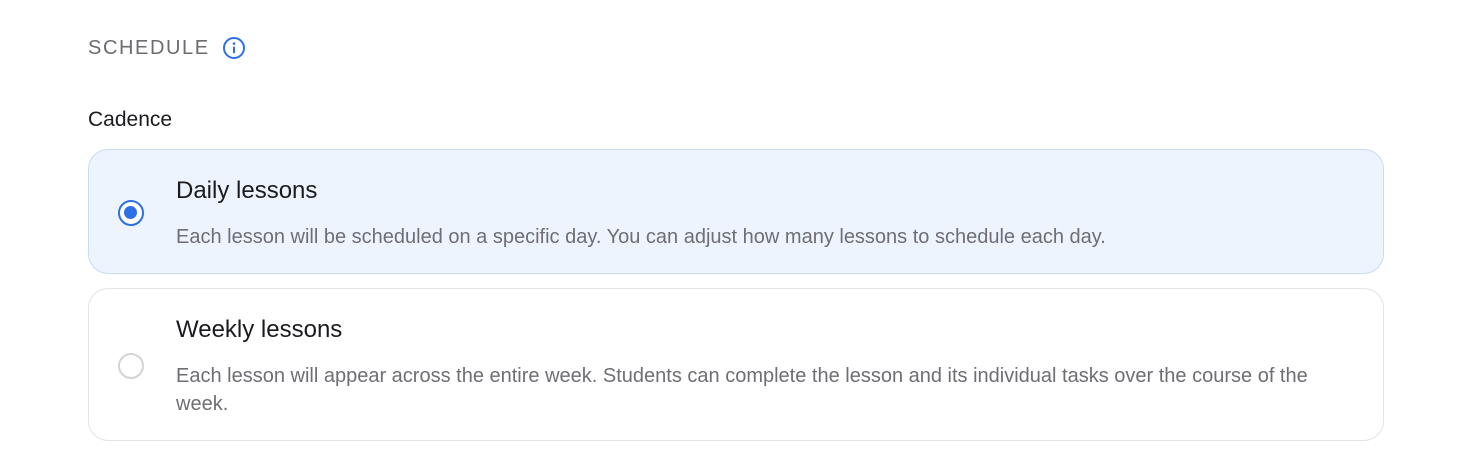 Image resolution: width=1458 pixels, height=476 pixels. I want to click on weekly-lessons-radio, so click(131, 366).